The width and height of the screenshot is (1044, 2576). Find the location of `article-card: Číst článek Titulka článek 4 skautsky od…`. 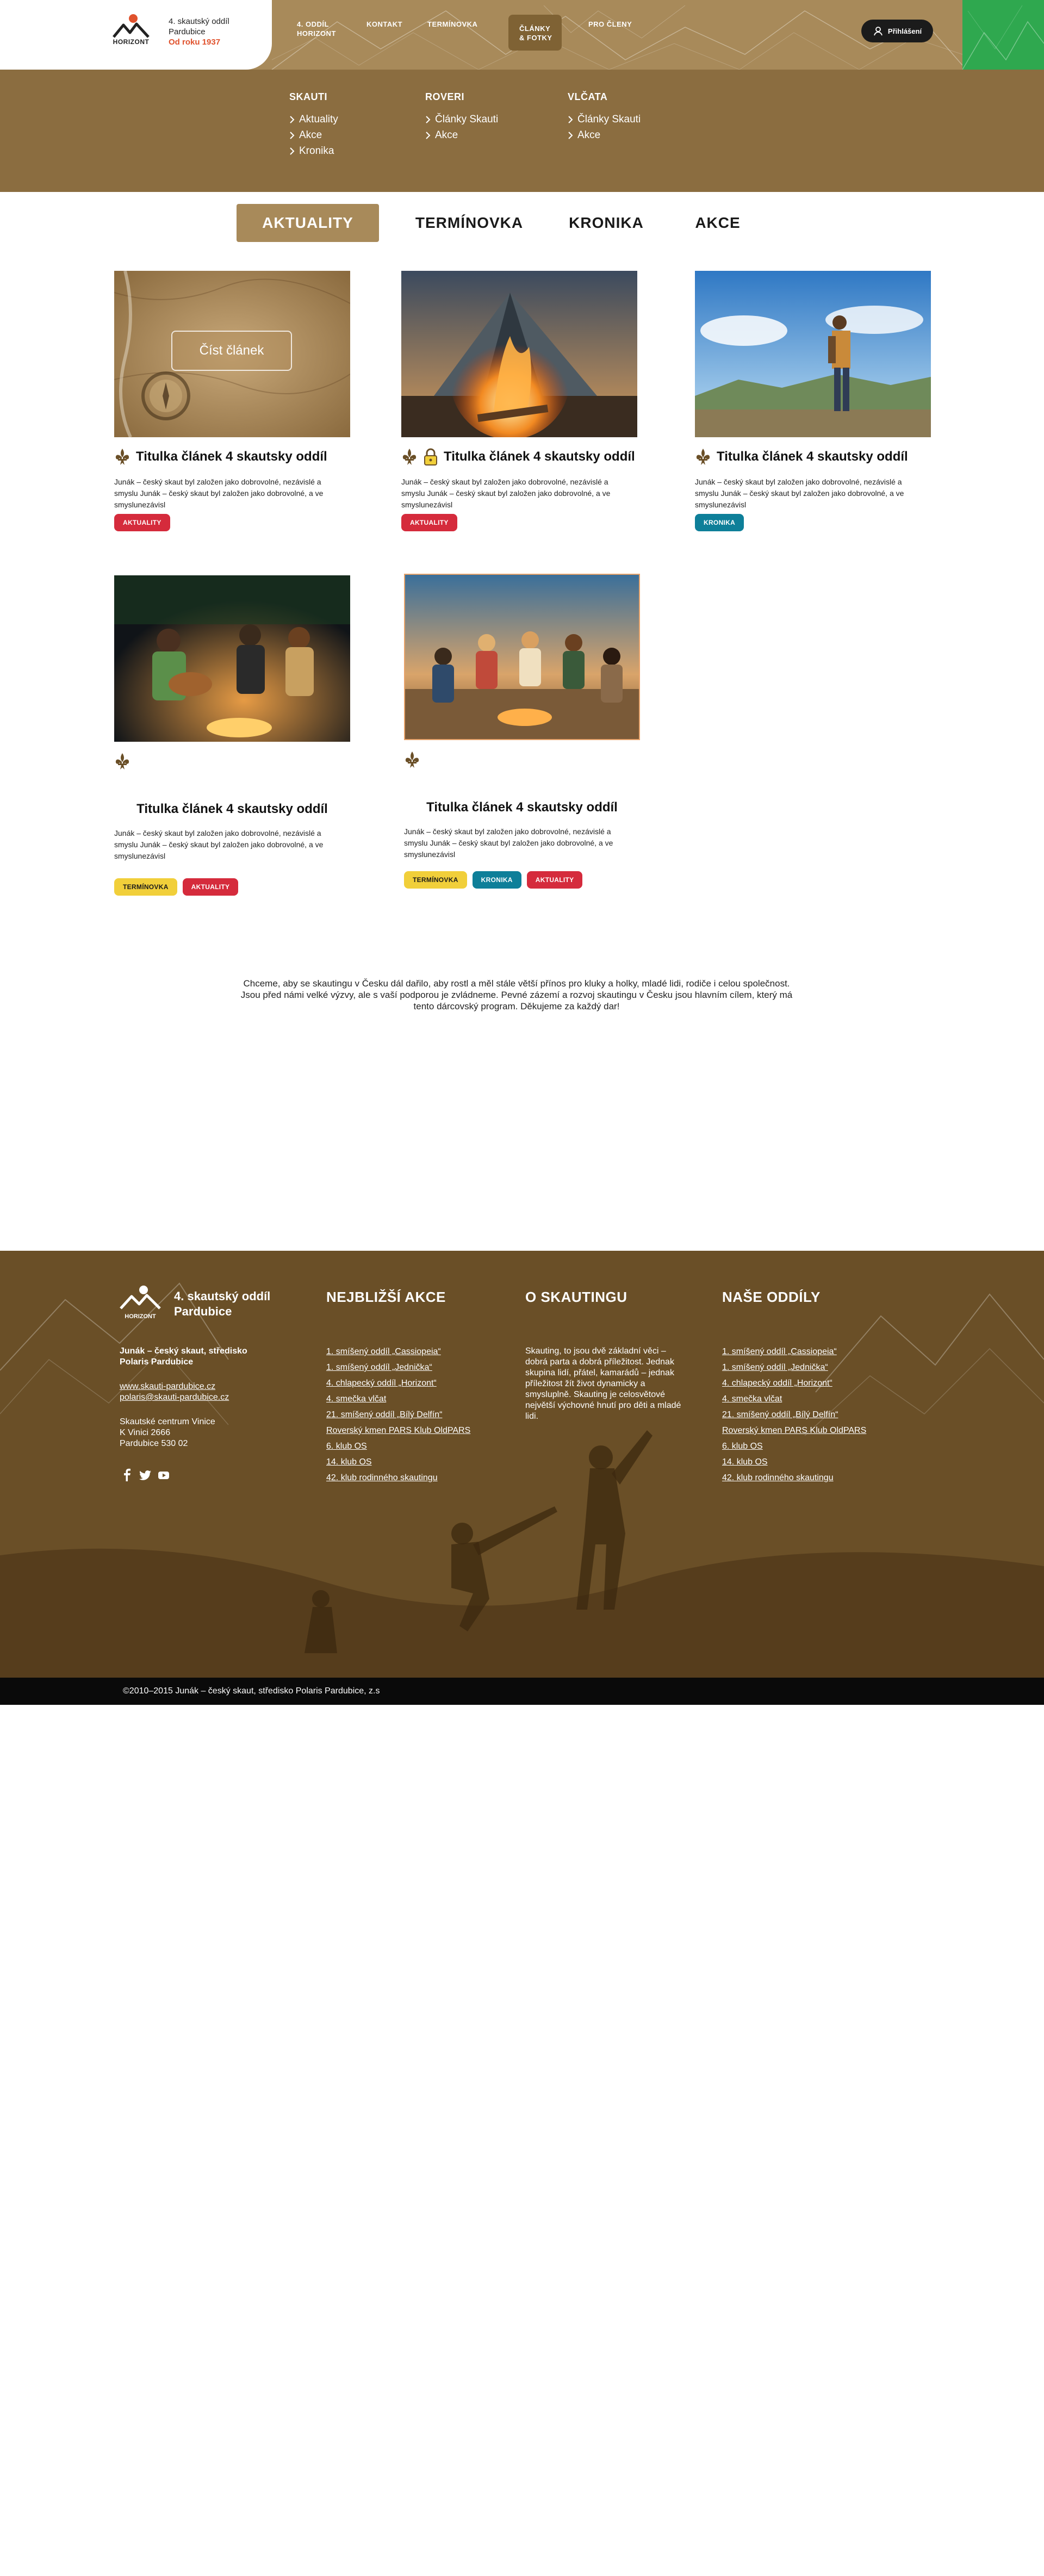

article-card: Číst článek Titulka článek 4 skautsky od… is located at coordinates (233, 401).